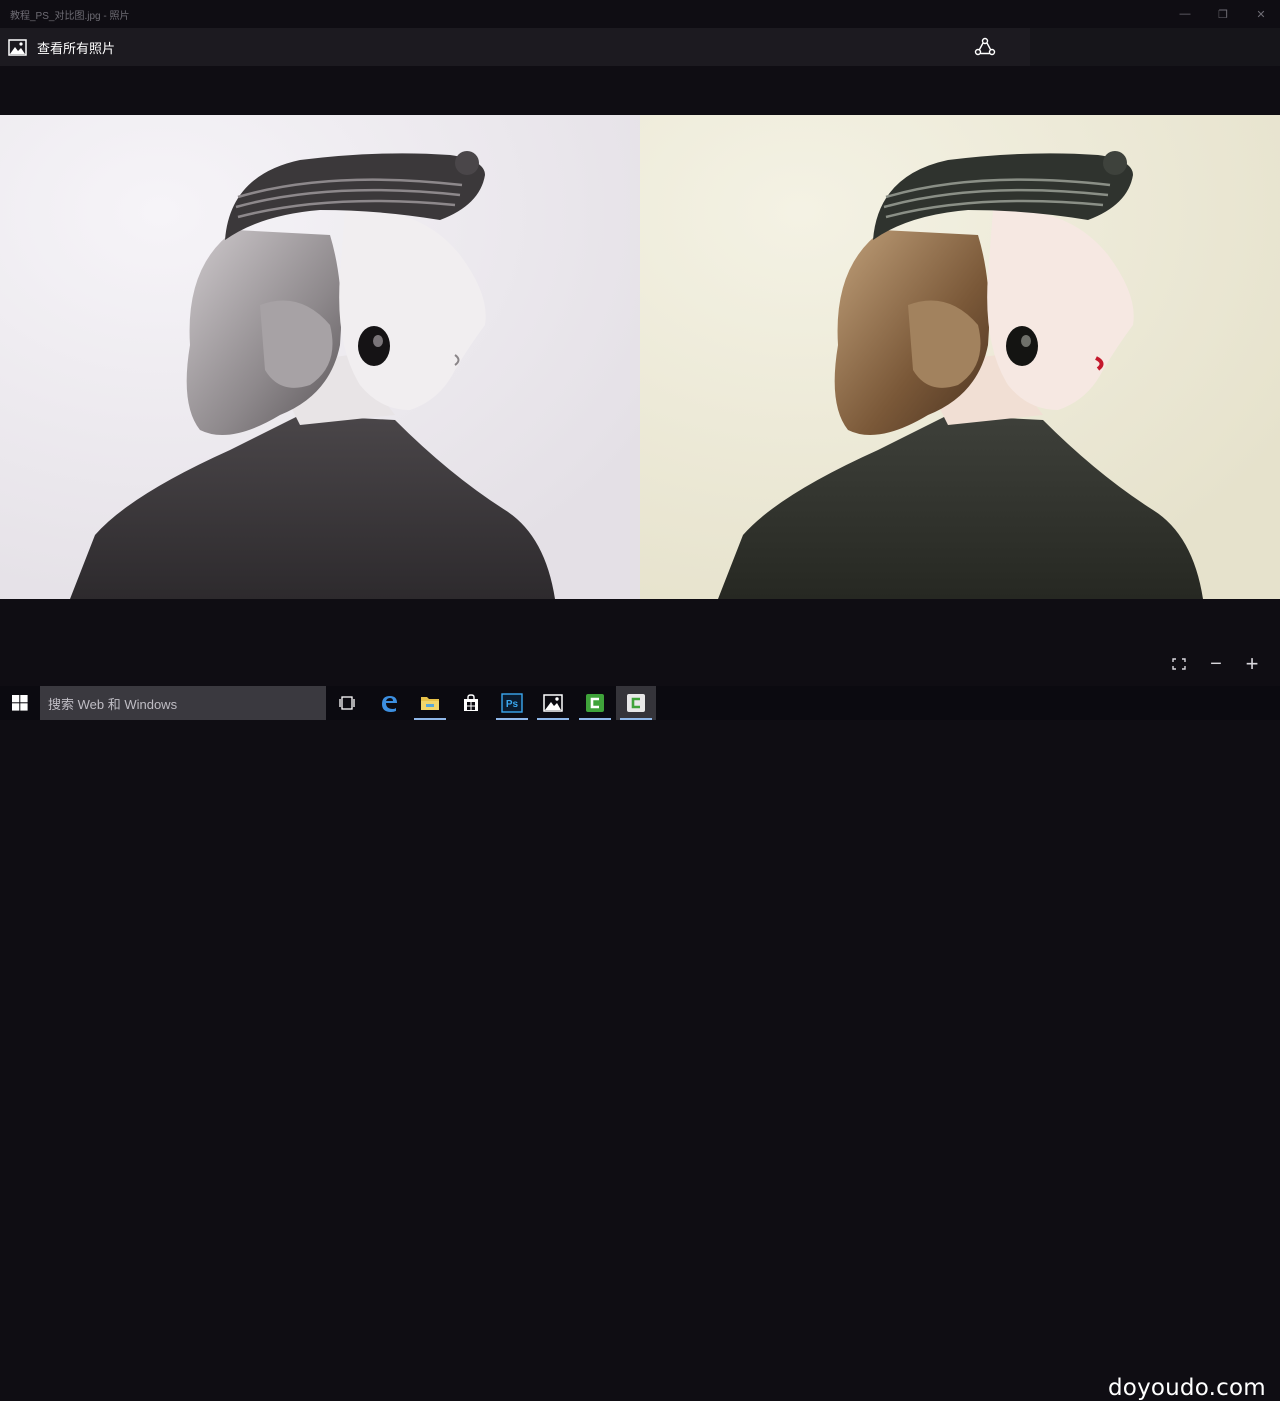 This screenshot has height=1401, width=1280. I want to click on view-all-photos-button: 查看所有照片, so click(61, 47).